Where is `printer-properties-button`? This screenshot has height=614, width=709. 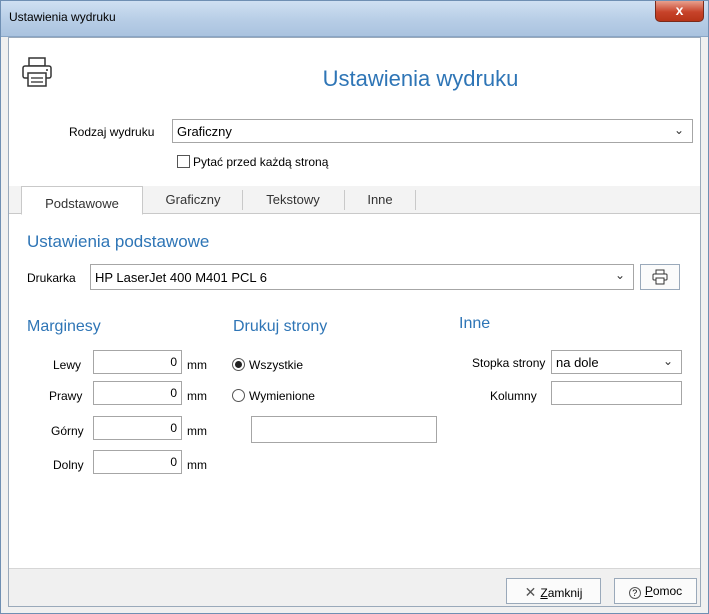 printer-properties-button is located at coordinates (660, 277).